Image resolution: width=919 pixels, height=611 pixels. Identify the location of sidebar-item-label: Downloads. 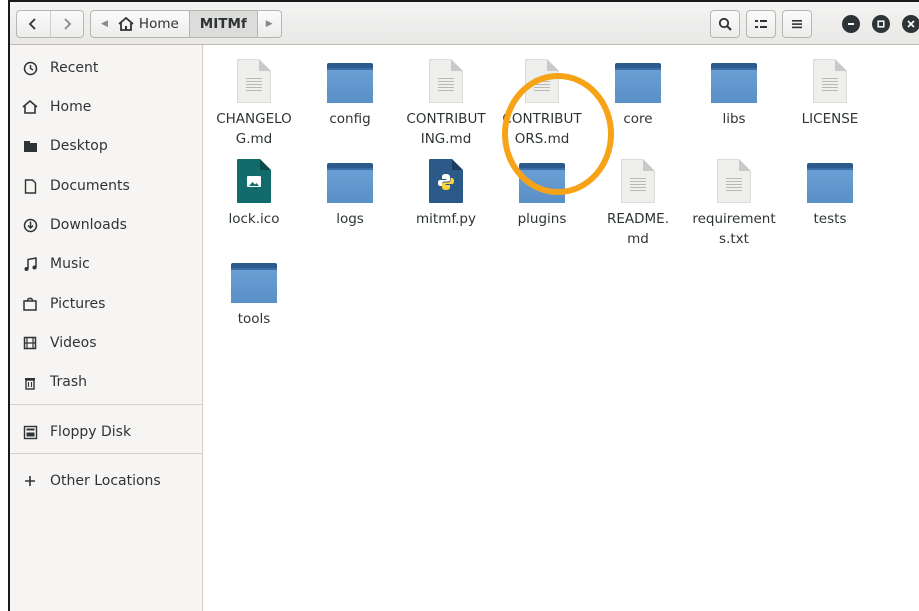
(88, 225).